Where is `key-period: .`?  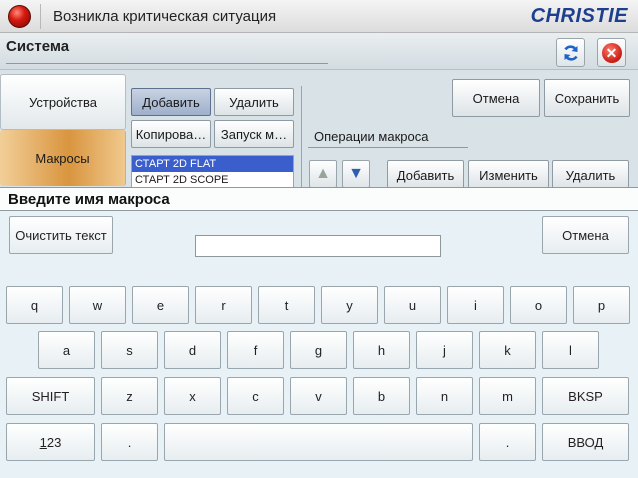 key-period: . is located at coordinates (129, 442).